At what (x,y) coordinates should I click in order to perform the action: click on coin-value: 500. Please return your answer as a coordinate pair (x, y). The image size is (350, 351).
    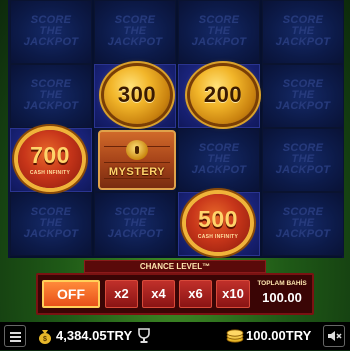
    Looking at the image, I should click on (218, 219).